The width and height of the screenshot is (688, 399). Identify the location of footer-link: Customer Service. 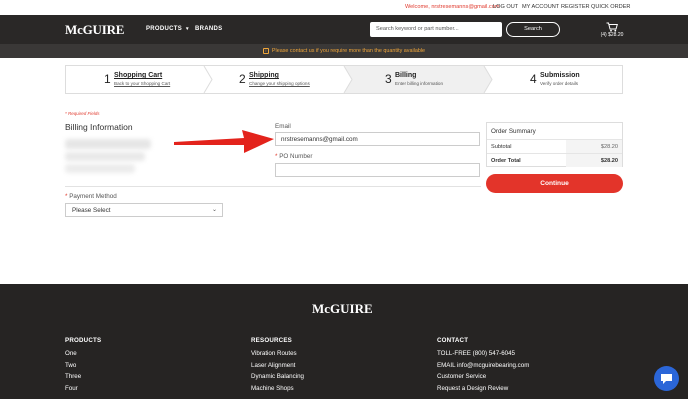
(483, 379).